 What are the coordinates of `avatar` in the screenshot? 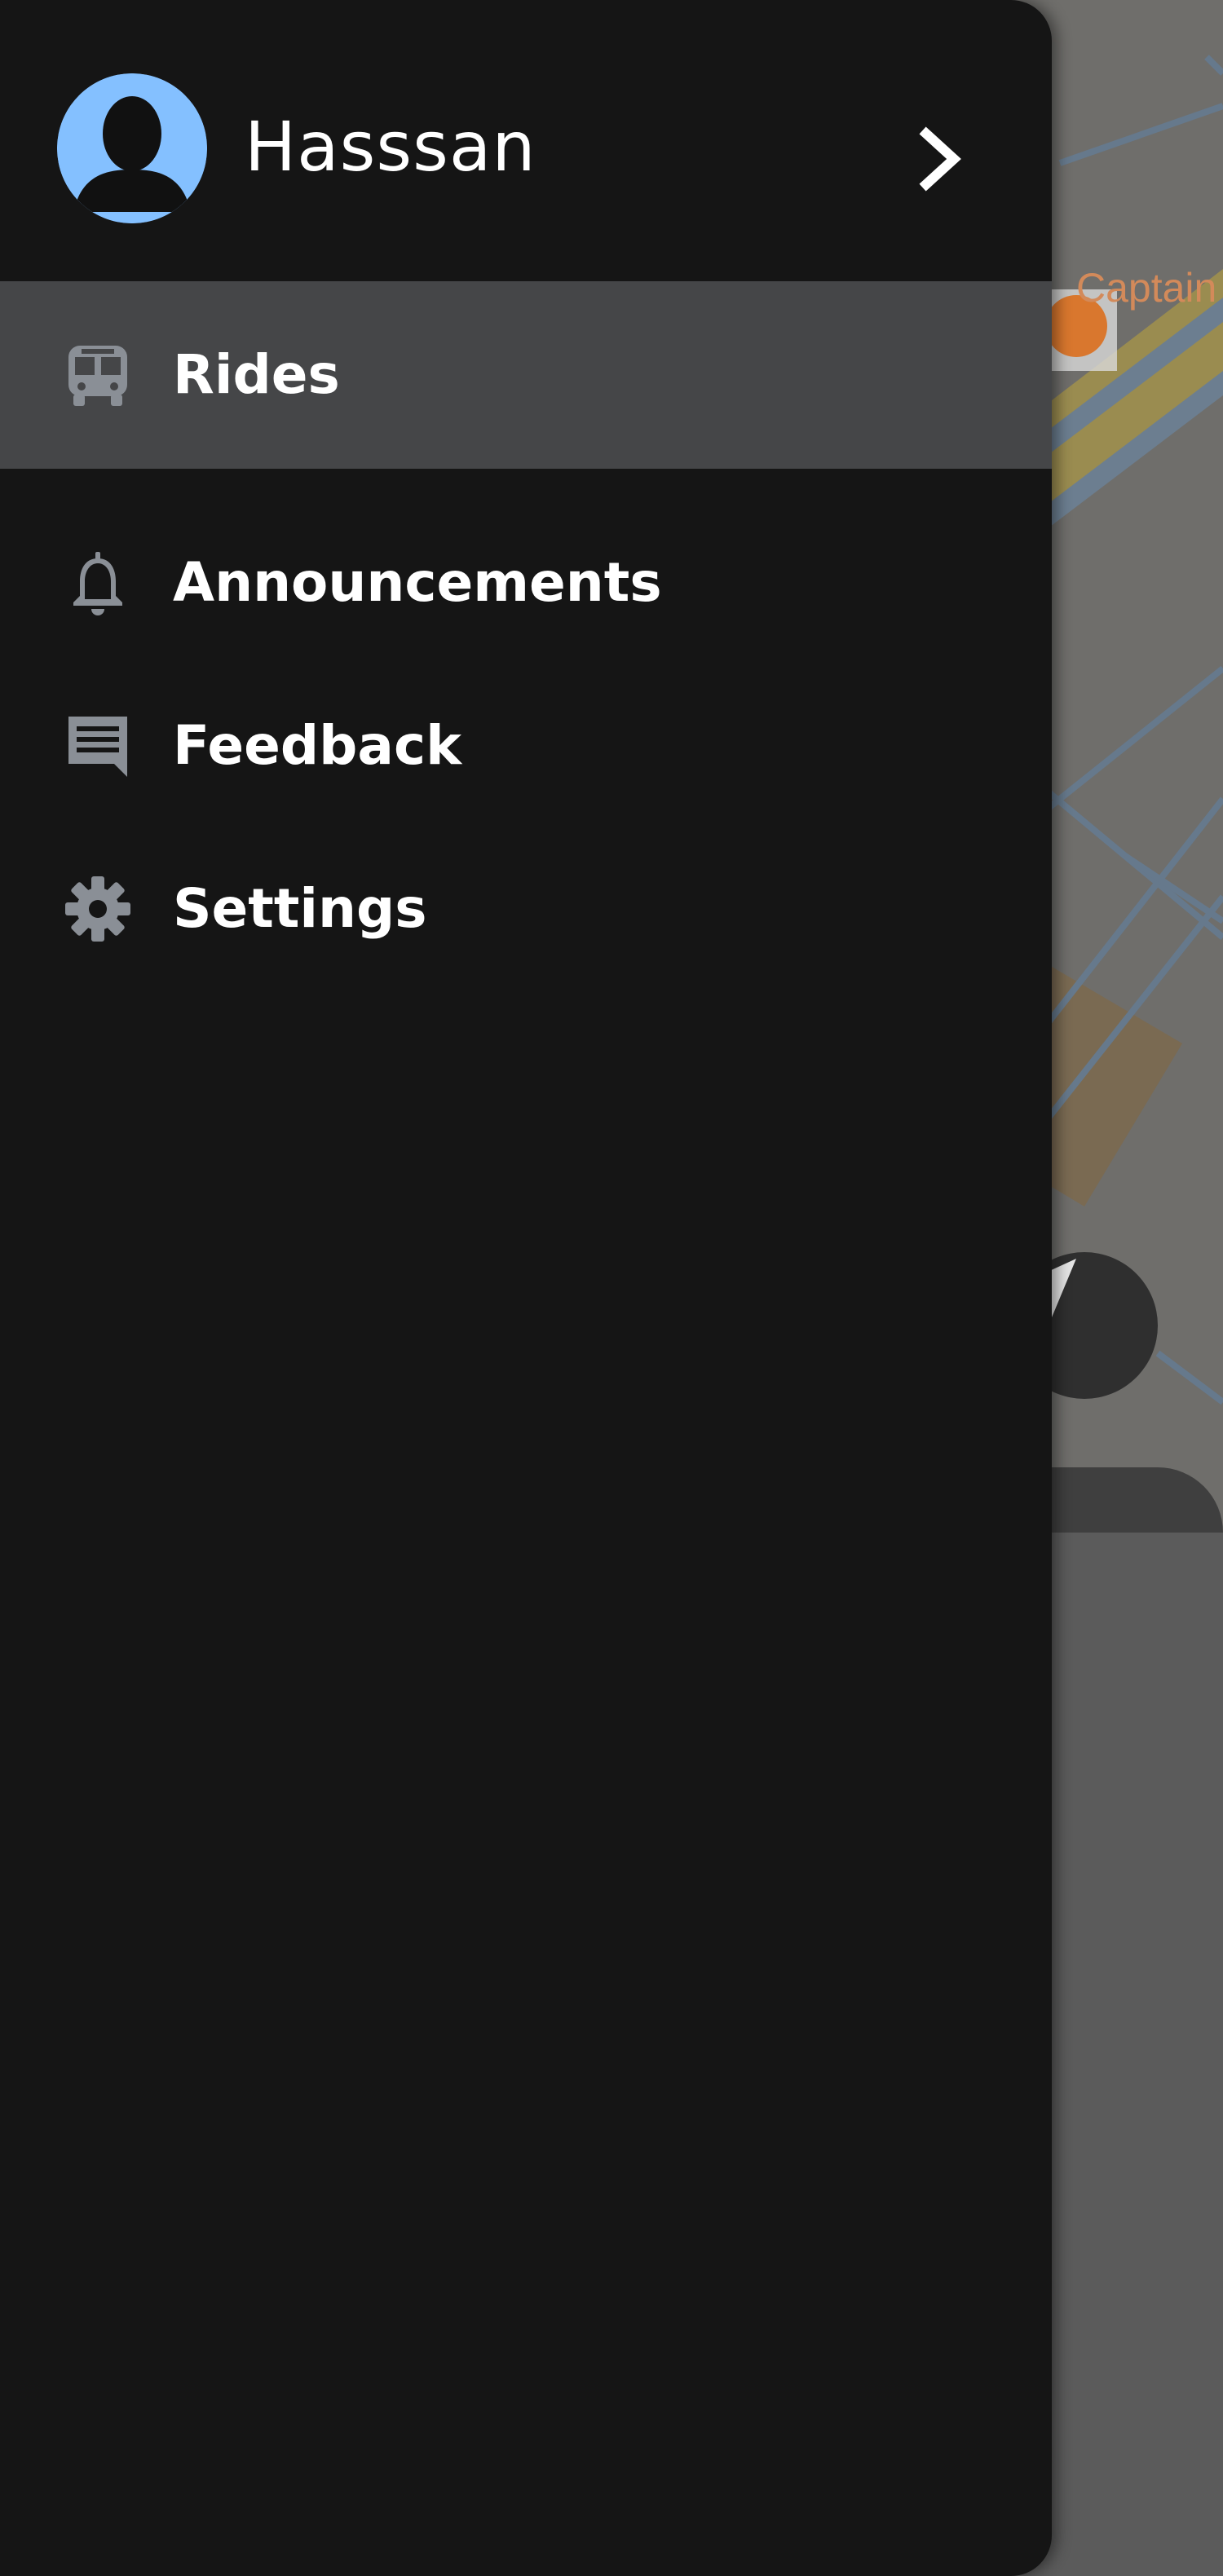 It's located at (132, 148).